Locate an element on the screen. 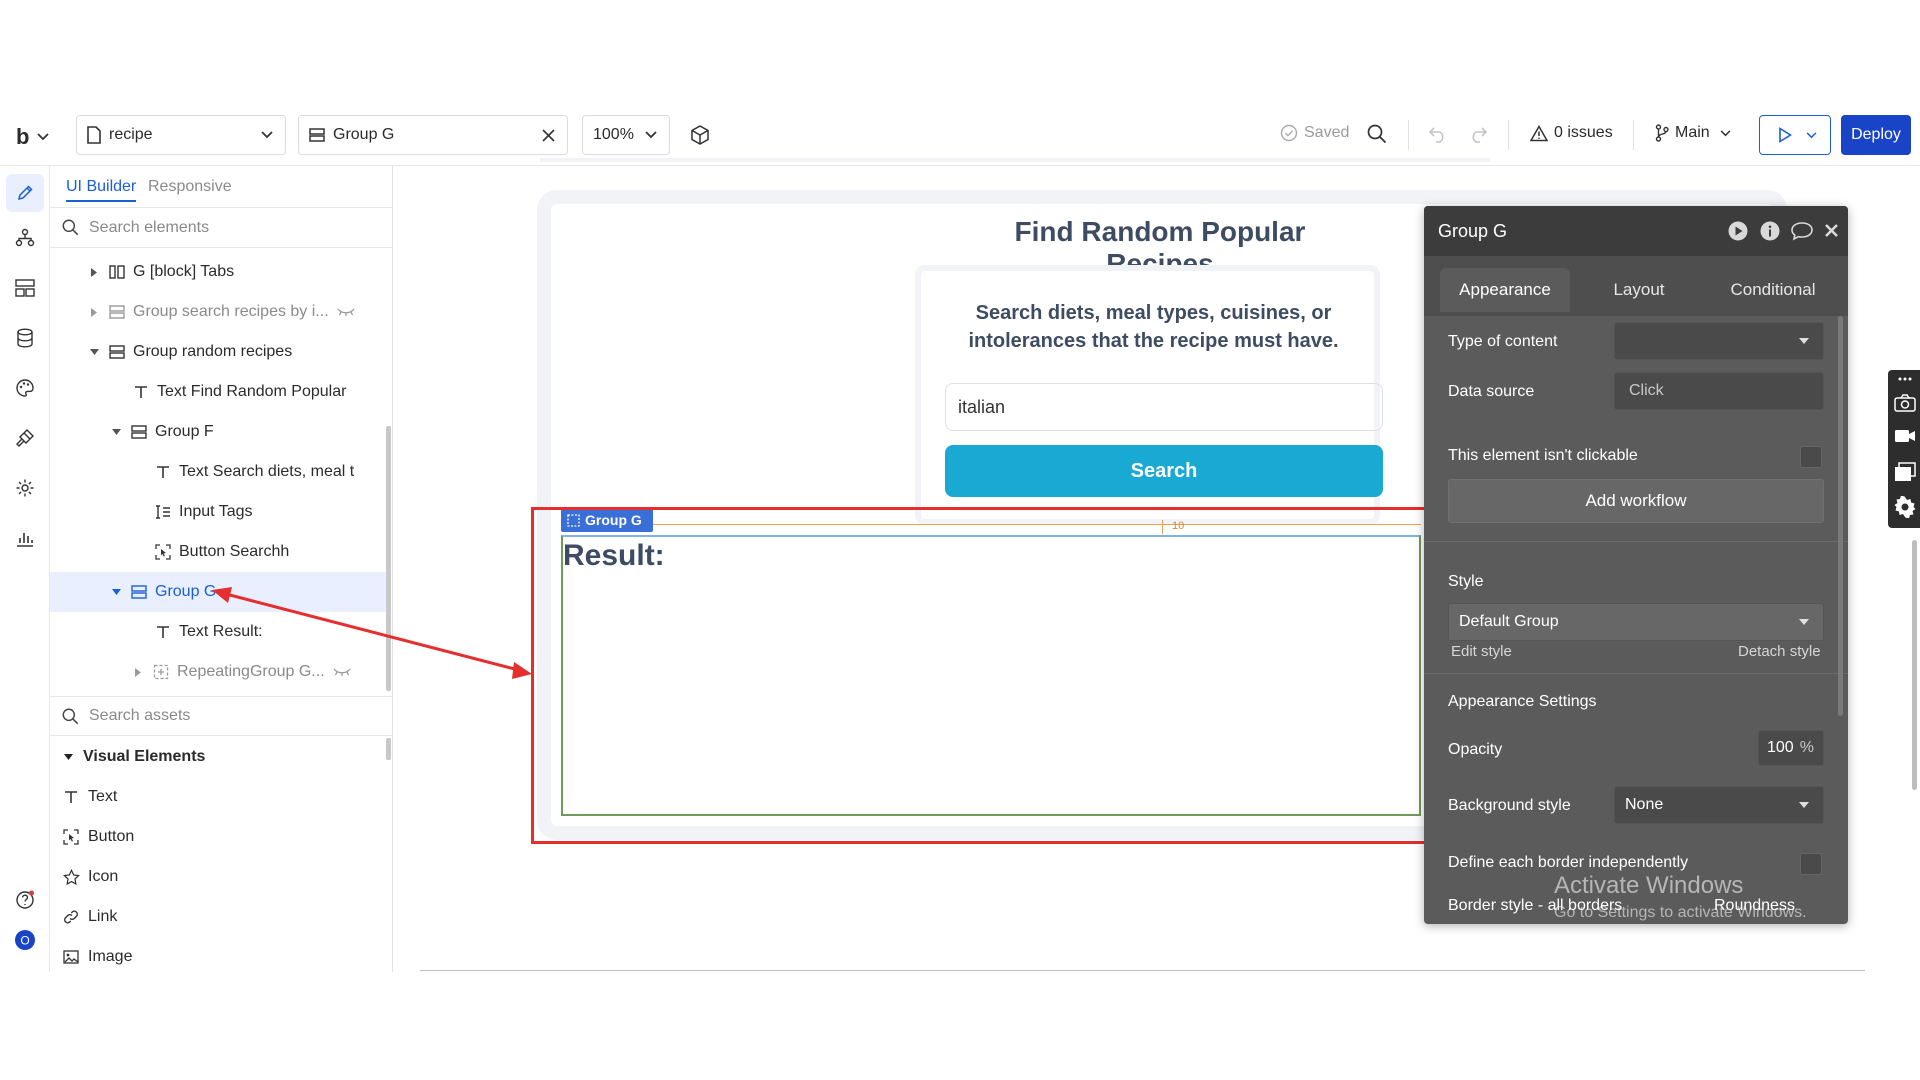  canvas-scrollbar is located at coordinates (1914, 665).